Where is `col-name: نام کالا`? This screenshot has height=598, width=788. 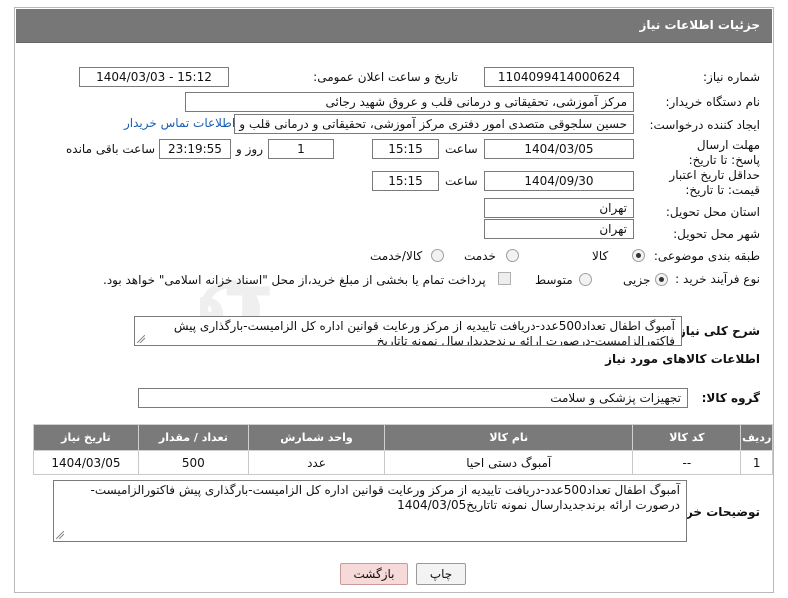
col-name: نام کالا is located at coordinates (509, 437).